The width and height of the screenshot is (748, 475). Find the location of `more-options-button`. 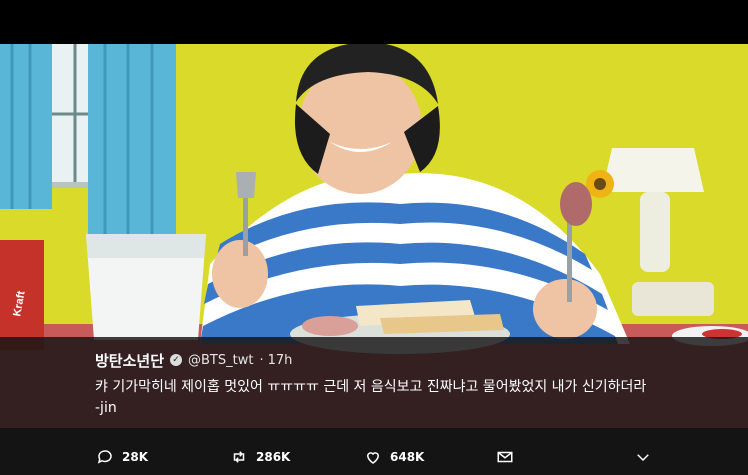

more-options-button is located at coordinates (643, 457).